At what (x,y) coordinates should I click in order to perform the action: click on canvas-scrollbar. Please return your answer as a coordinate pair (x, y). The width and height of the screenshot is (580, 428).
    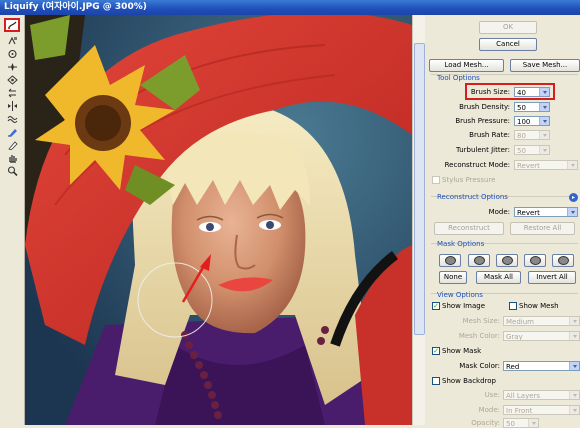
    Looking at the image, I should click on (418, 220).